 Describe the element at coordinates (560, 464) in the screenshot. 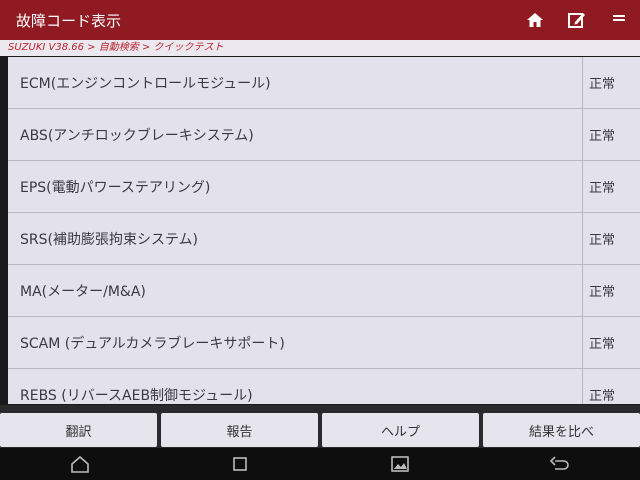

I see `back-icon` at that location.